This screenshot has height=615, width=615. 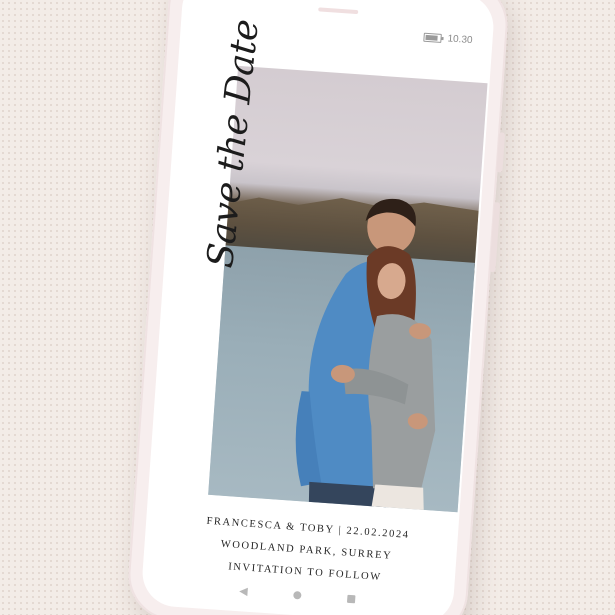 I want to click on recent-apps-icon, so click(x=351, y=598).